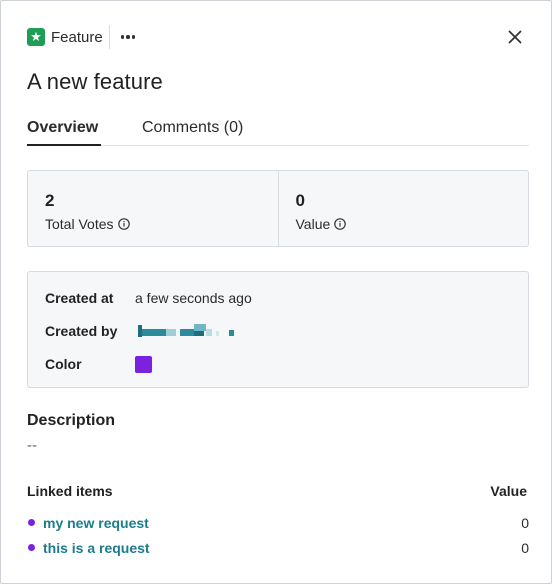 The image size is (552, 584). What do you see at coordinates (122, 37) in the screenshot?
I see `more-horizontal-icon` at bounding box center [122, 37].